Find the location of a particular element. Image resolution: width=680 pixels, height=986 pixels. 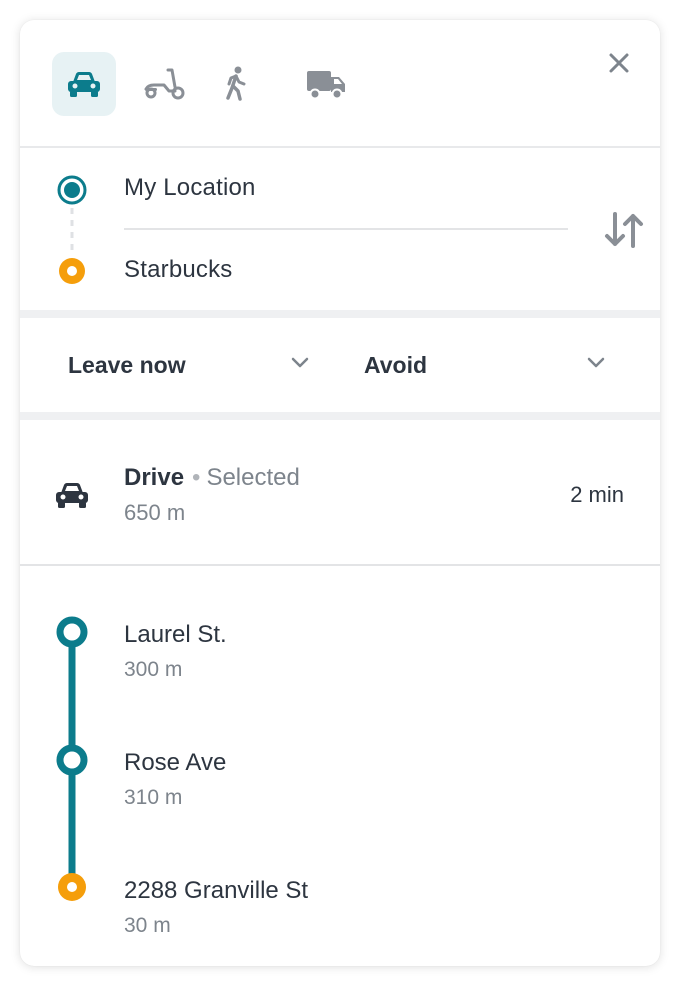

step-name: 2288 Granville St is located at coordinates (216, 890).